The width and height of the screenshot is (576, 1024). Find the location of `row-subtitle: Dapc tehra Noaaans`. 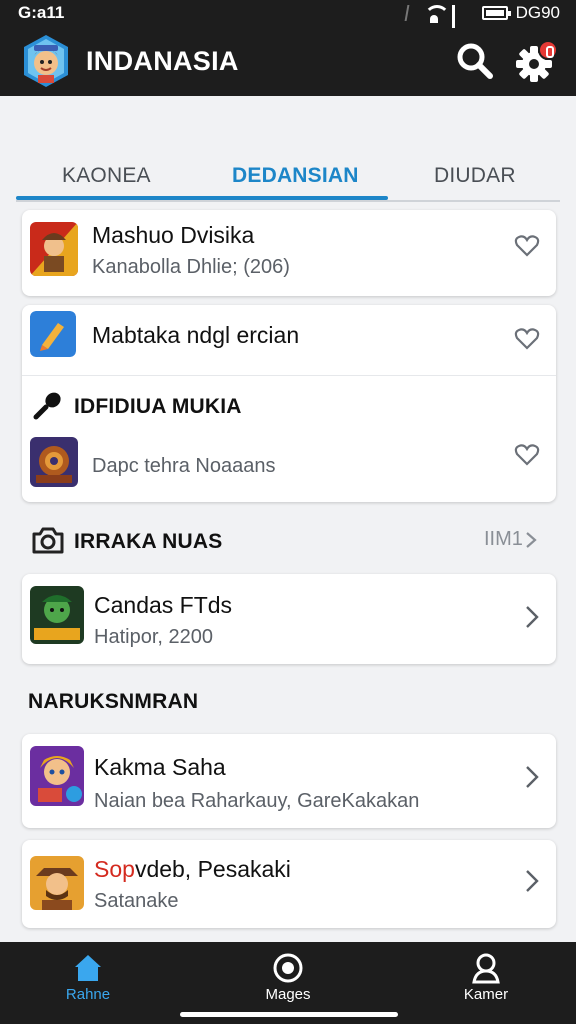

row-subtitle: Dapc tehra Noaaans is located at coordinates (183, 466).